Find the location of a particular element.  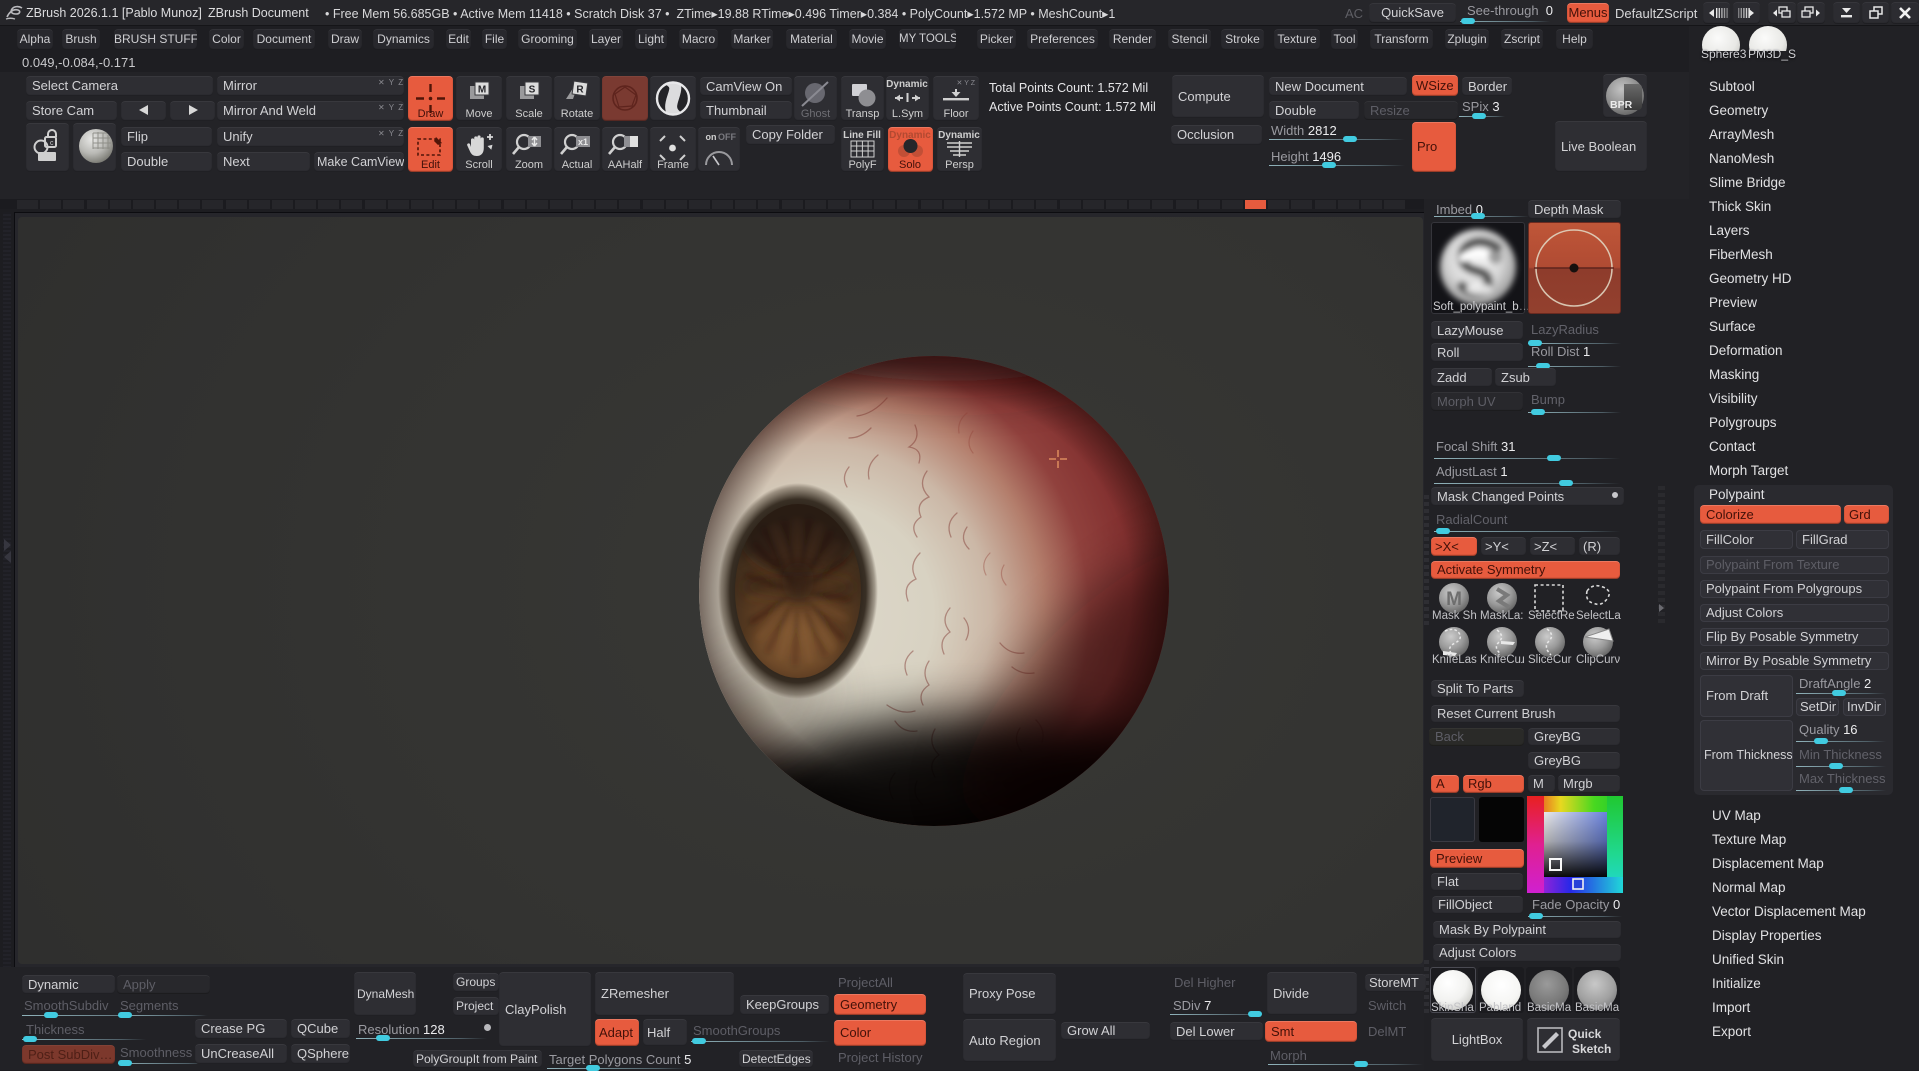

svg-text: S is located at coordinates (532, 90).